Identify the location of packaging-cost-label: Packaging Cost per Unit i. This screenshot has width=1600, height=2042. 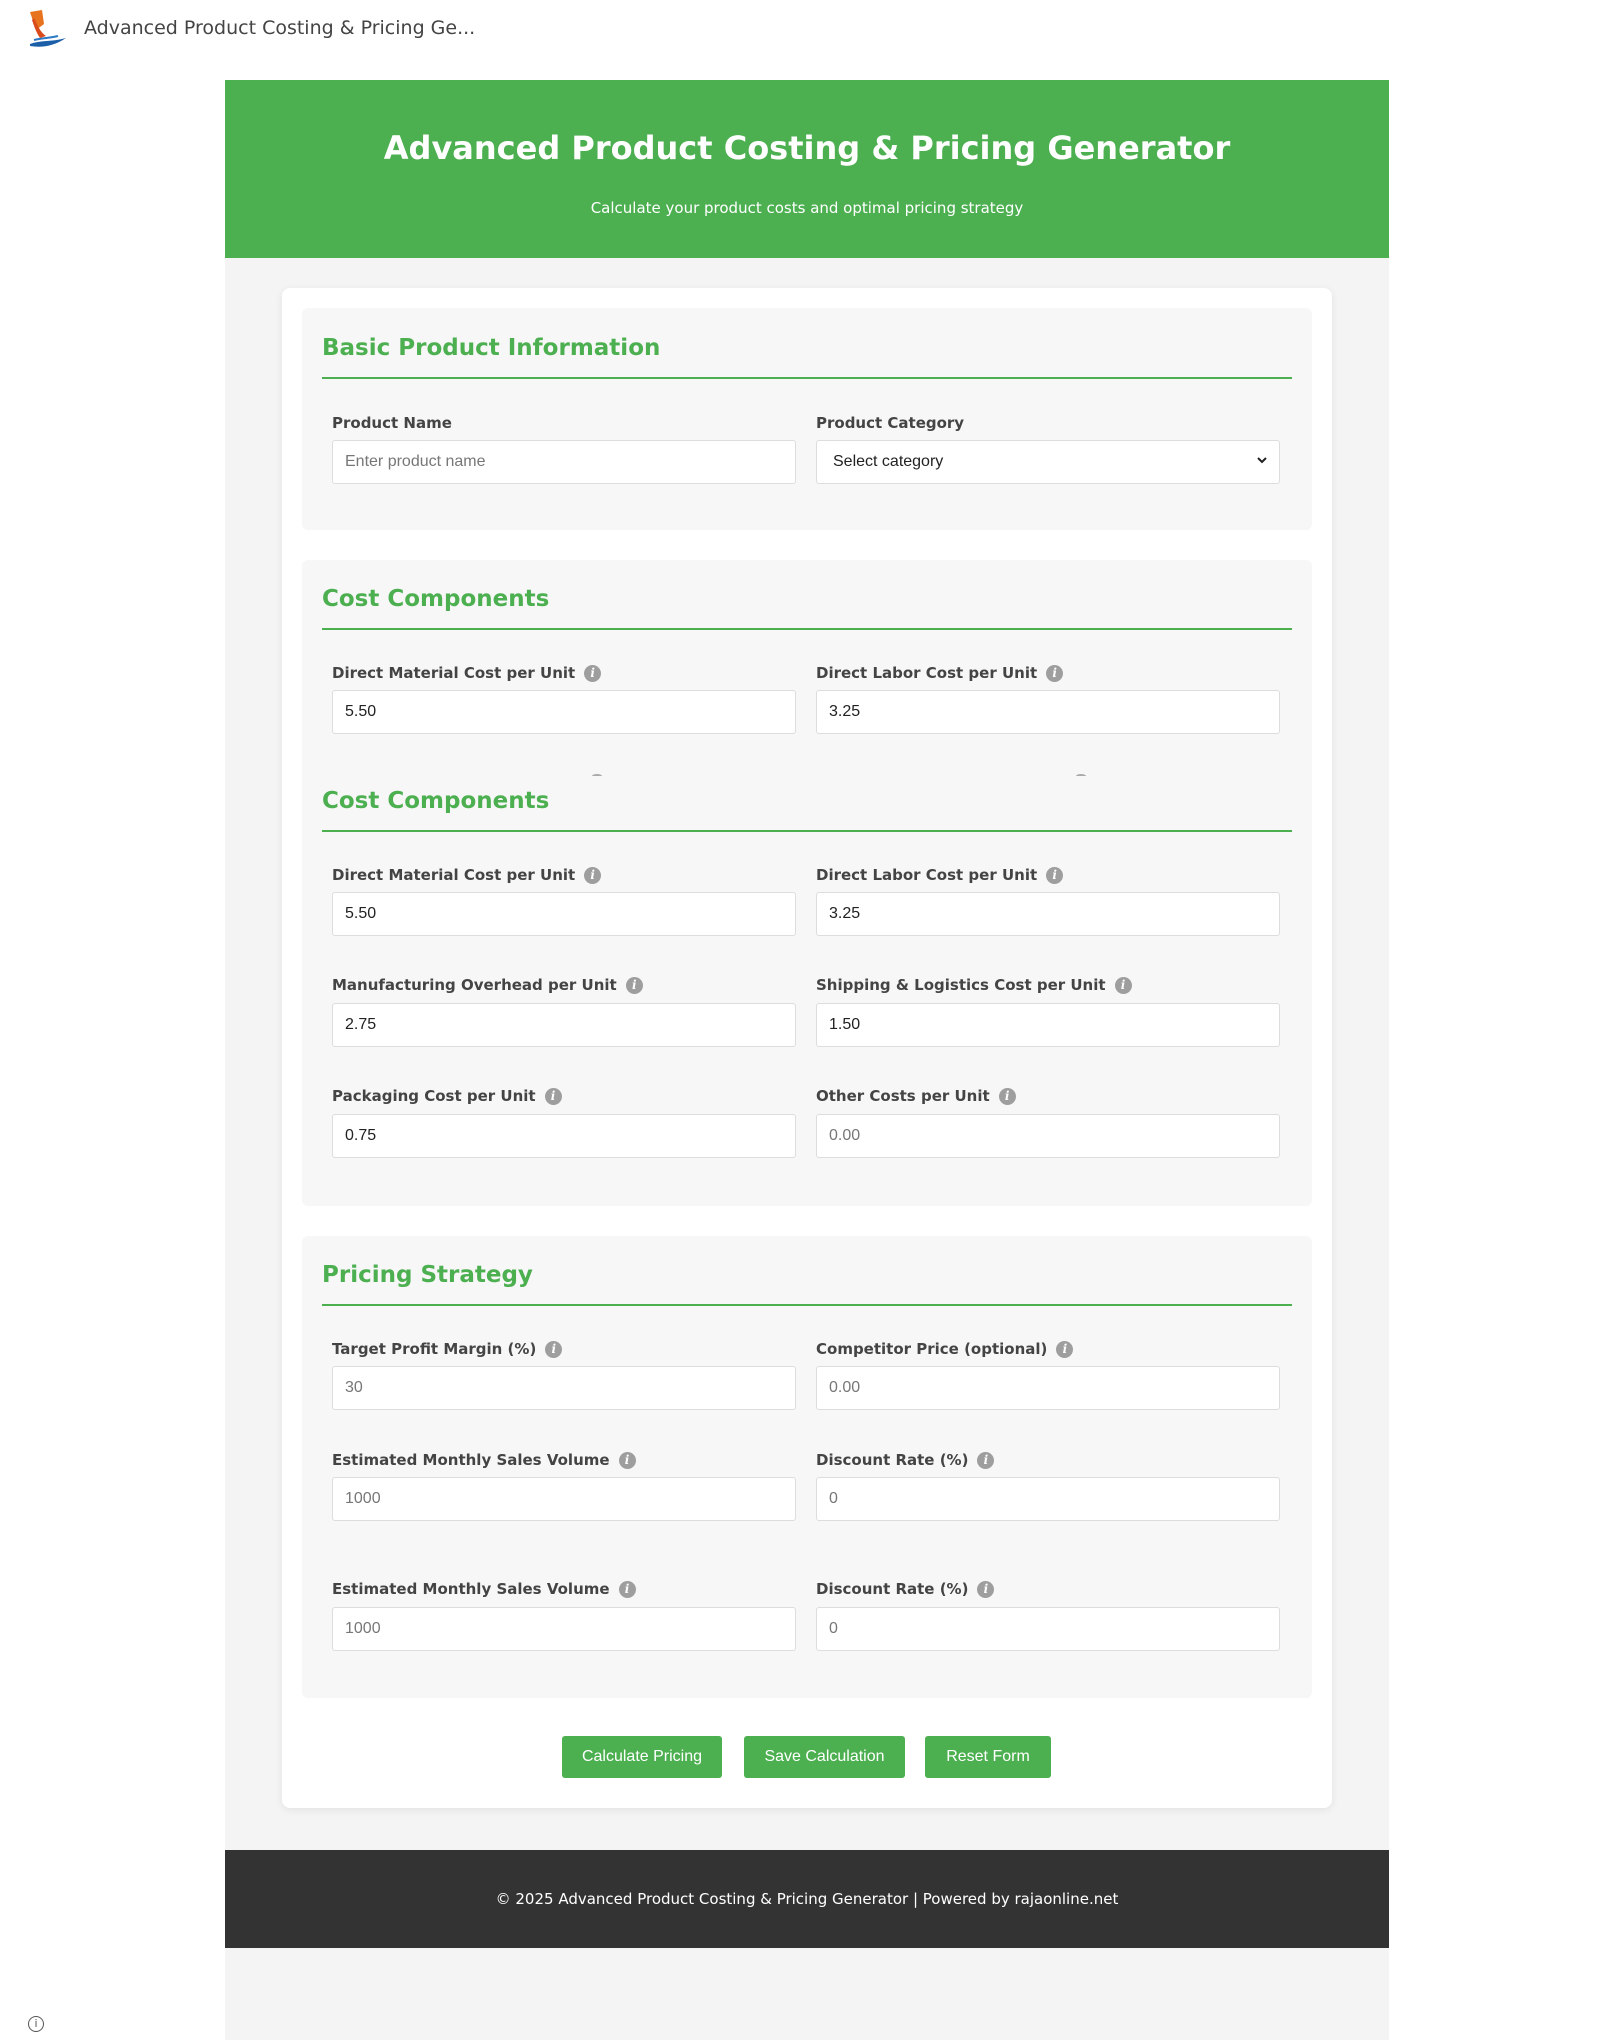
(447, 1096).